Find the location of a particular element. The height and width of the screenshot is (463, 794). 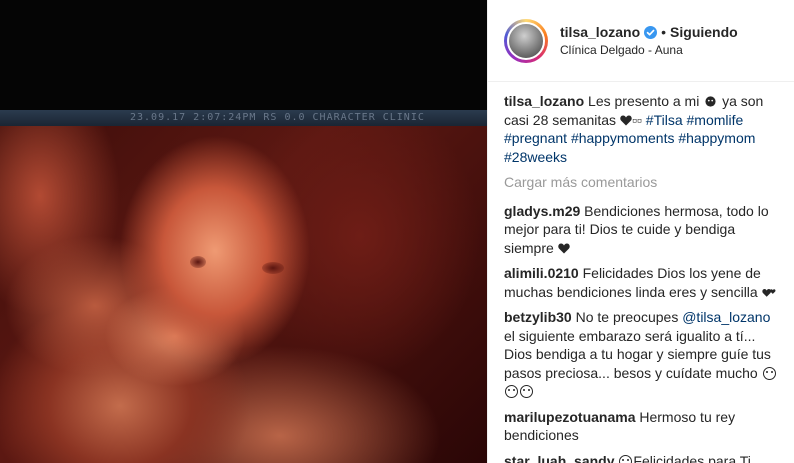

hashtag-link: #28weeks is located at coordinates (535, 157).